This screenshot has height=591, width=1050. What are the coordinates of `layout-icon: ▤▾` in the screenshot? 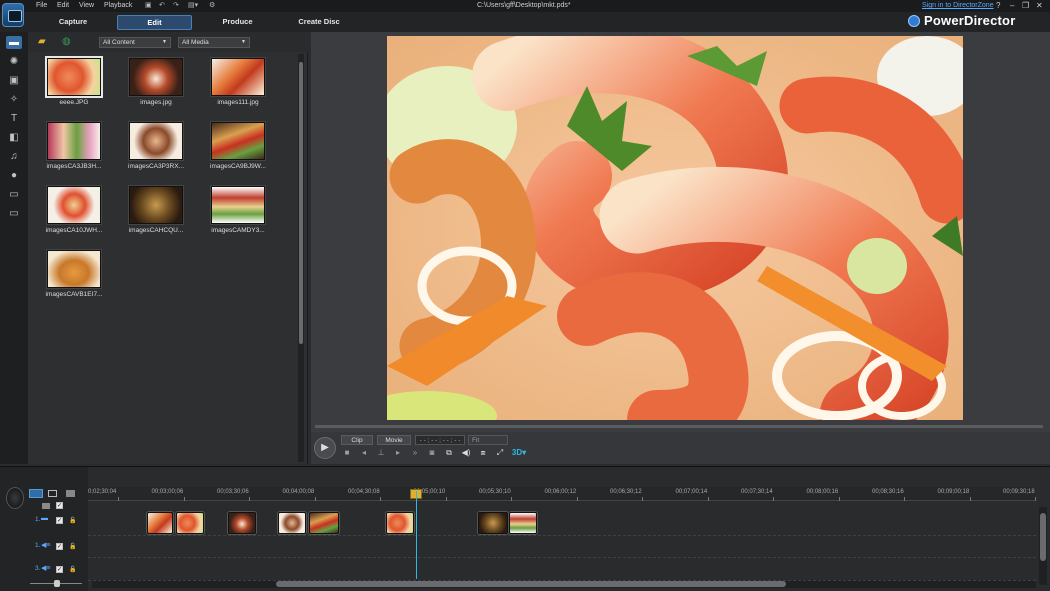 It's located at (194, 5).